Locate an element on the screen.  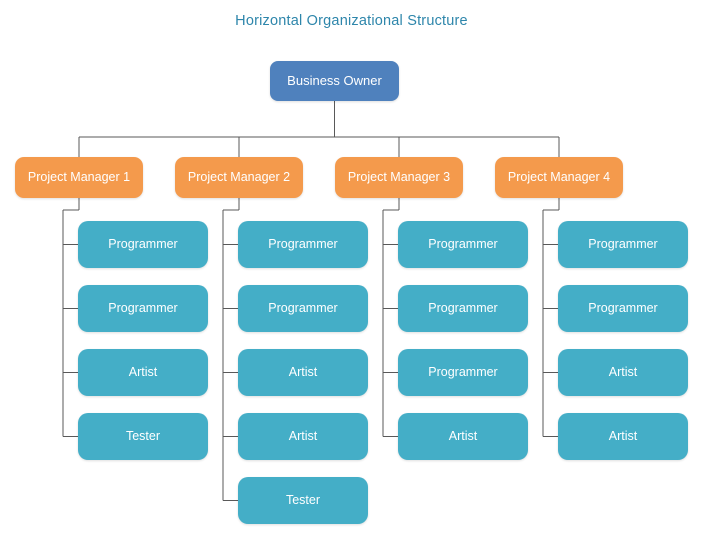
node-staff-2-3: Artist is located at coordinates (303, 372).